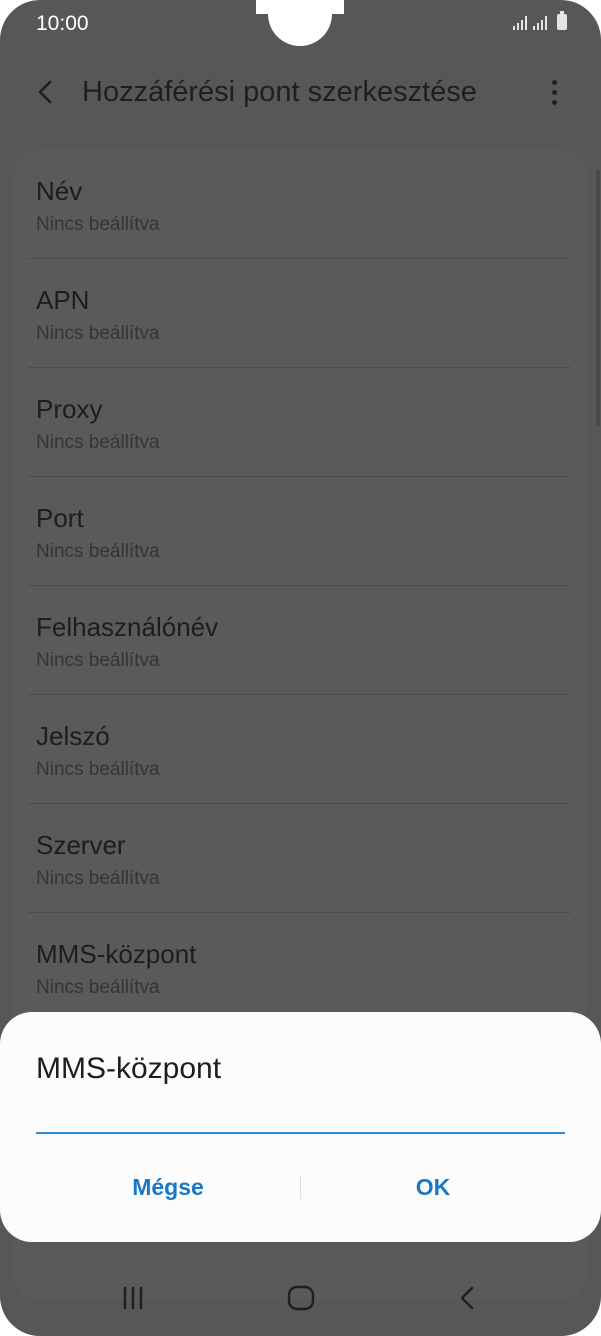  What do you see at coordinates (300, 531) in the screenshot?
I see `apn-field-port: Port Nincs beállítva` at bounding box center [300, 531].